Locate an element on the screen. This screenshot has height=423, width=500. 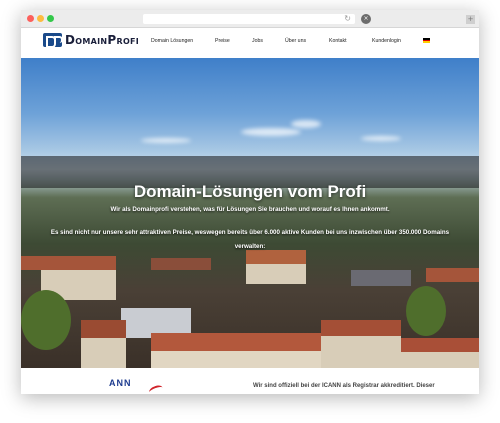
new-tab-icon: + is located at coordinates (470, 19).